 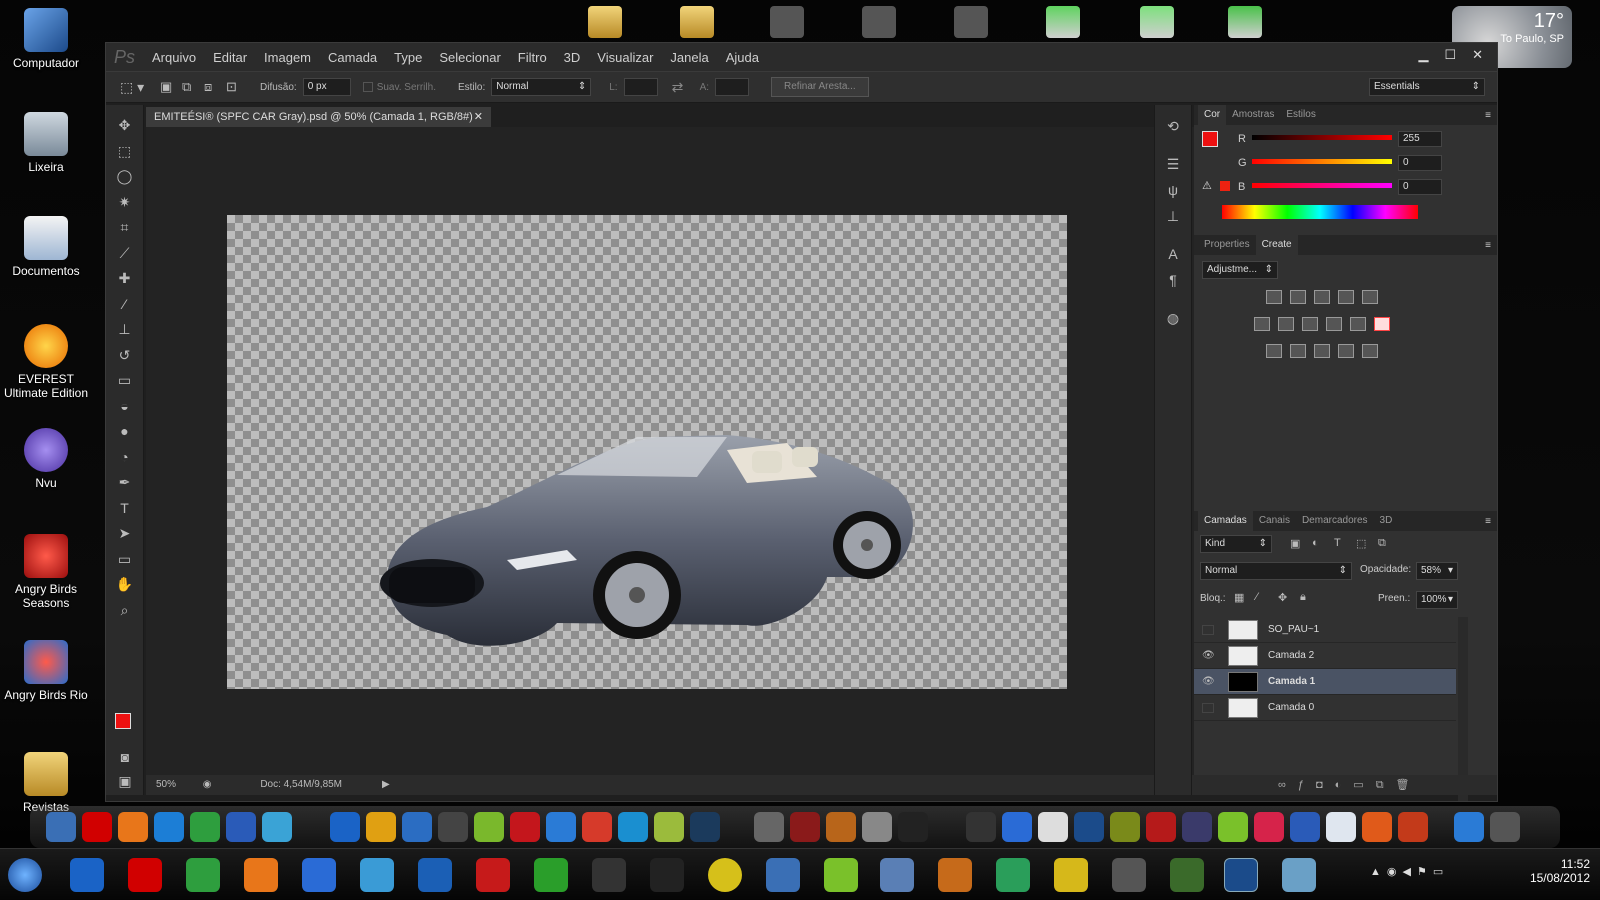 I want to click on desktop-icon-computer: Computador, so click(x=46, y=39).